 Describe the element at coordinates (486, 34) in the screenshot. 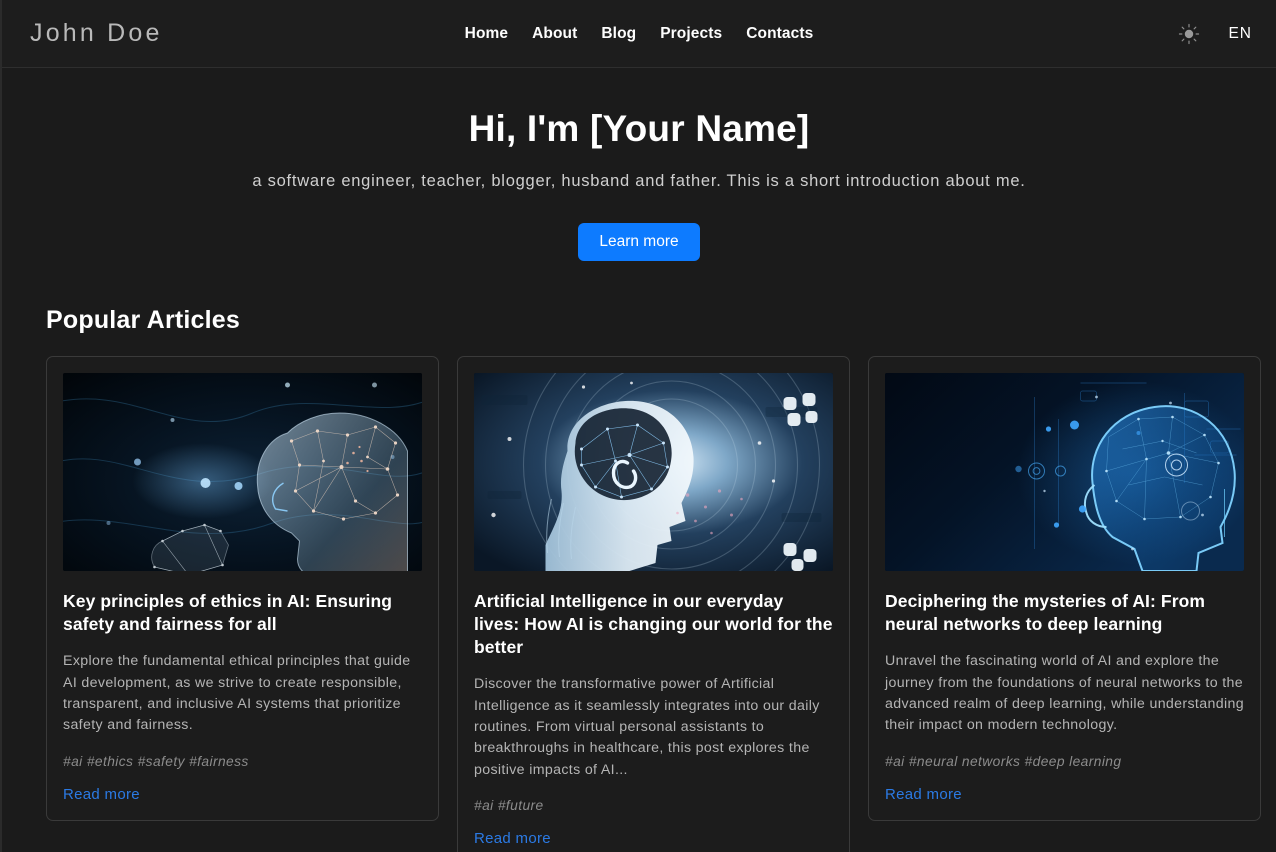

I see `nav-item-home: Home` at that location.